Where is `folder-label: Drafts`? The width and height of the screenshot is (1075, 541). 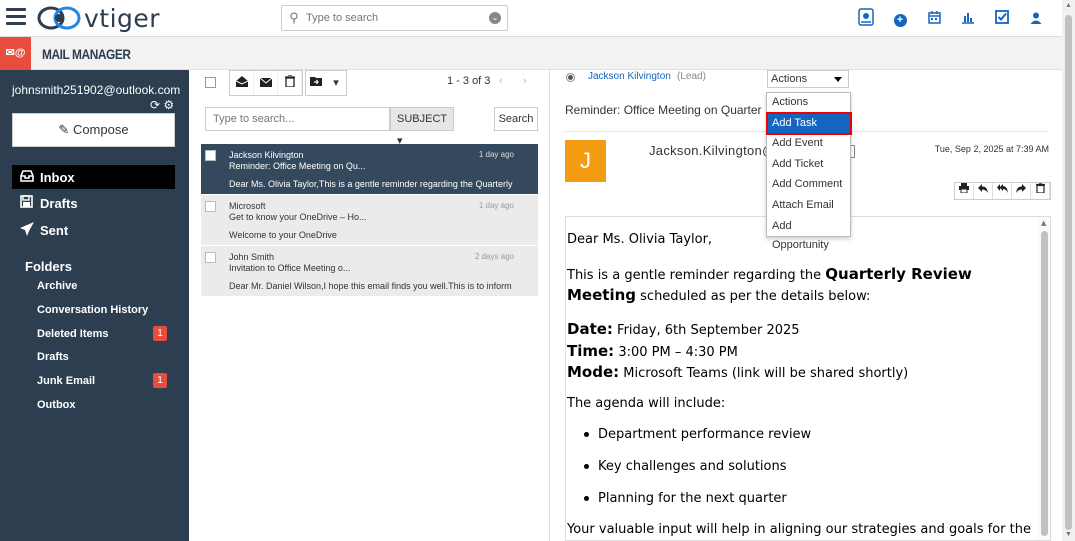 folder-label: Drafts is located at coordinates (53, 357).